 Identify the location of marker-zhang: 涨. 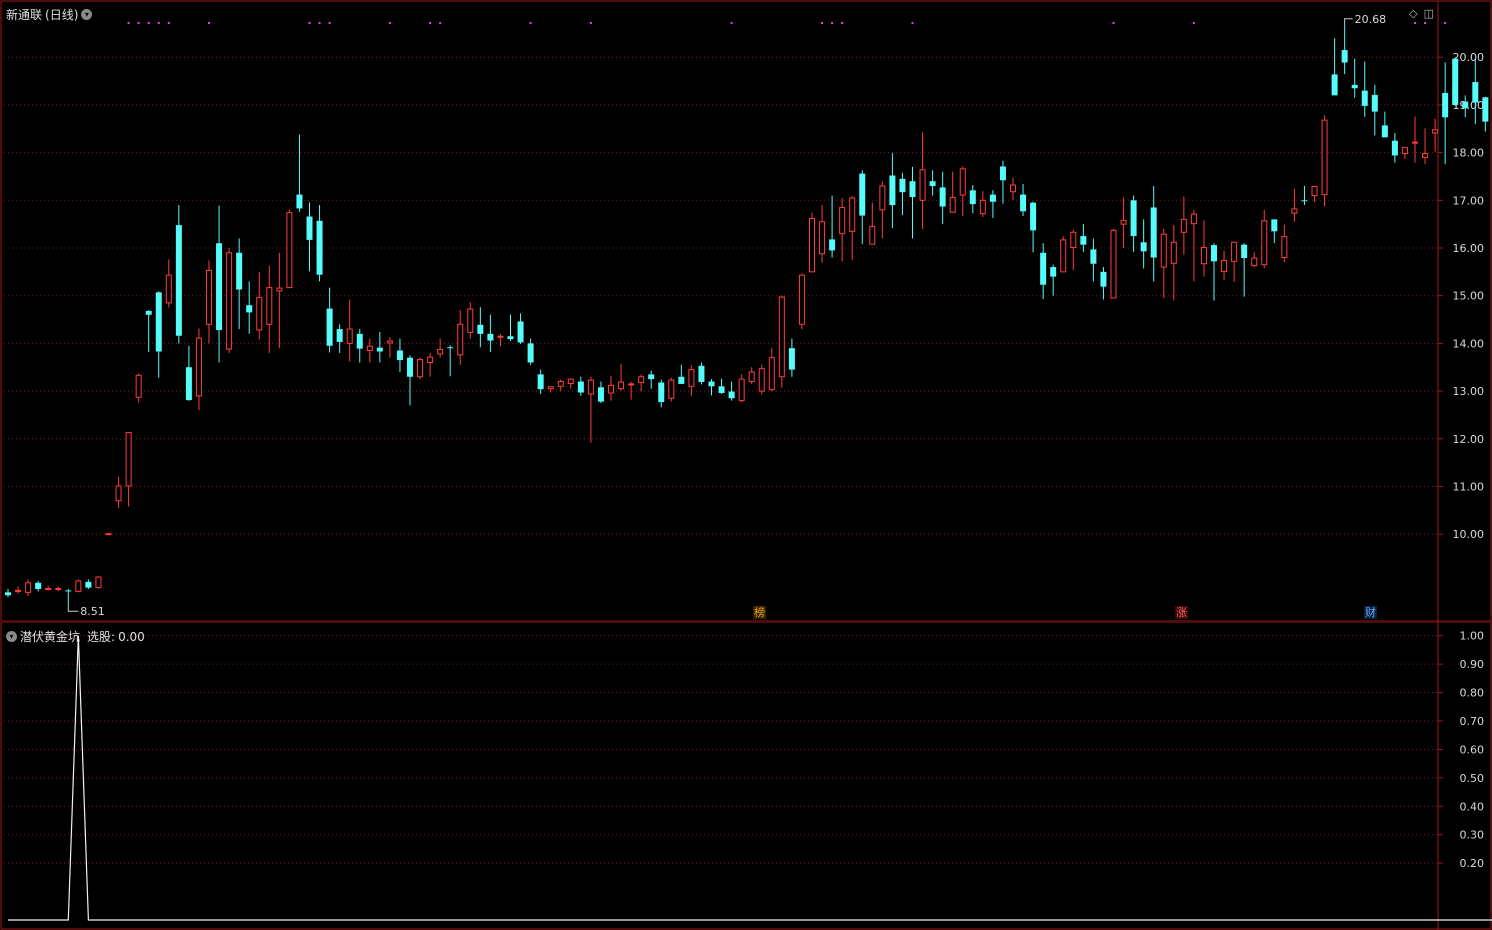
(1181, 612).